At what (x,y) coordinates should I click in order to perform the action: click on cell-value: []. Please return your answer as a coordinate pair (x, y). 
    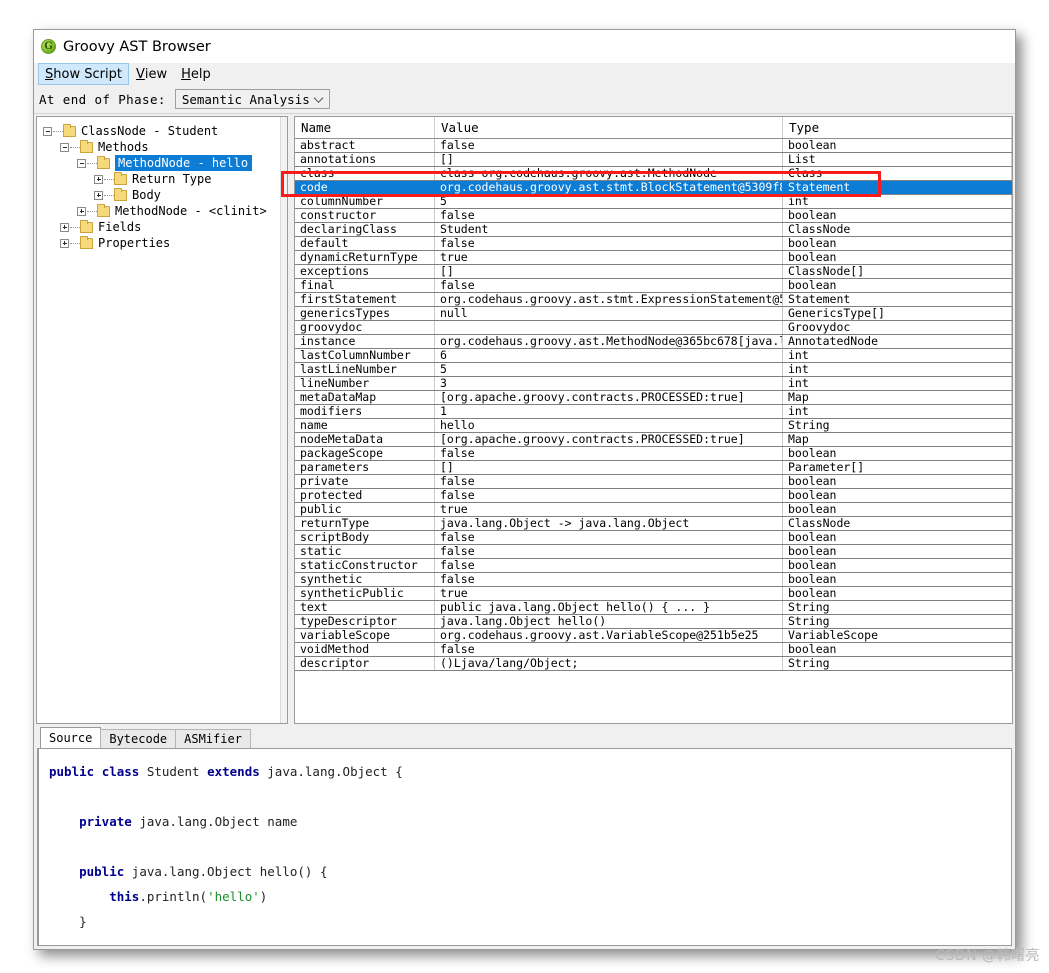
    Looking at the image, I should click on (609, 271).